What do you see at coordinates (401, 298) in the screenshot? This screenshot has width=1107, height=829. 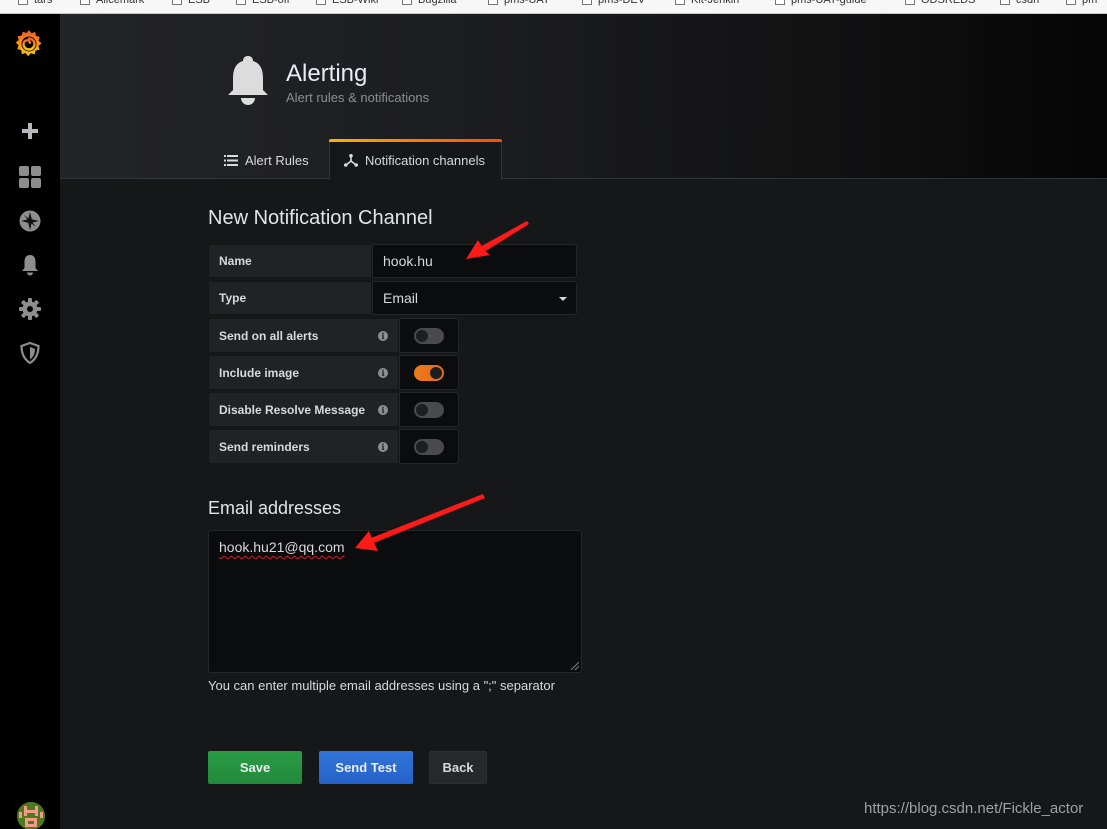 I see `type-select-value: Email` at bounding box center [401, 298].